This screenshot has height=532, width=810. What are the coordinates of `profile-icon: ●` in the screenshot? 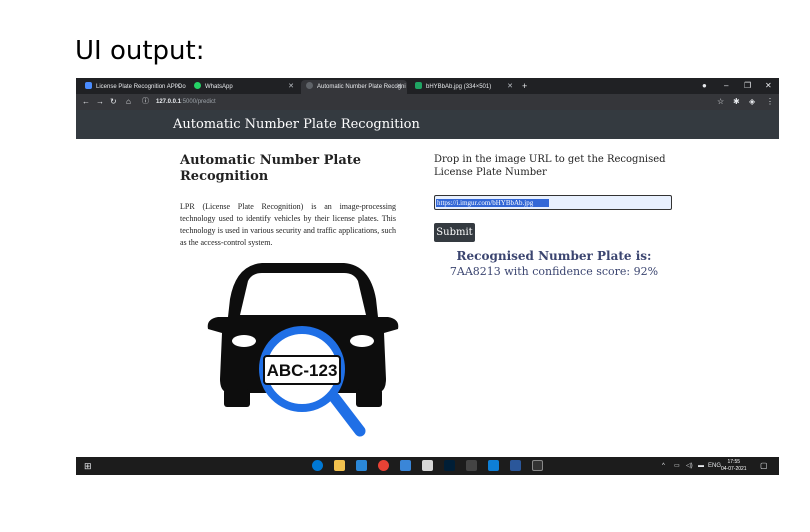 It's located at (704, 86).